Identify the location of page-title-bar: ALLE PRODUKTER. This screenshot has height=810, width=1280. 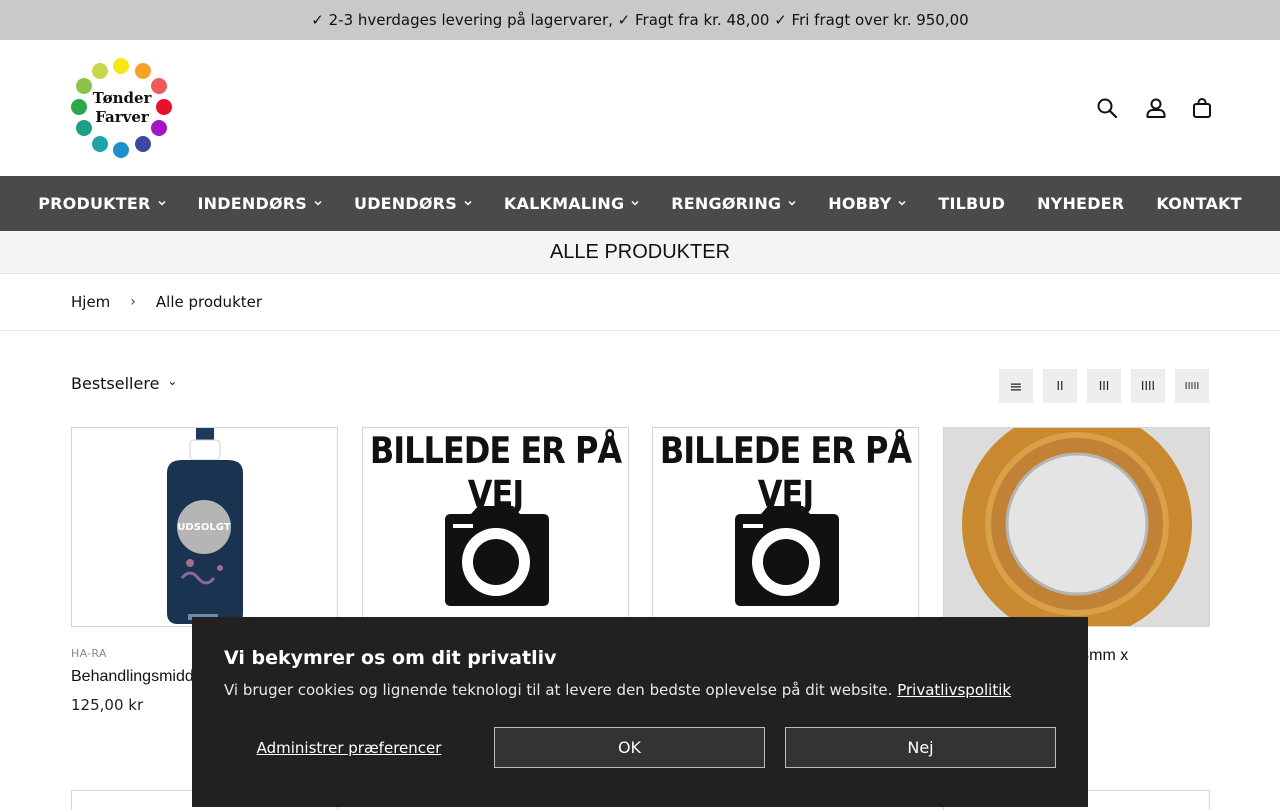
(640, 252).